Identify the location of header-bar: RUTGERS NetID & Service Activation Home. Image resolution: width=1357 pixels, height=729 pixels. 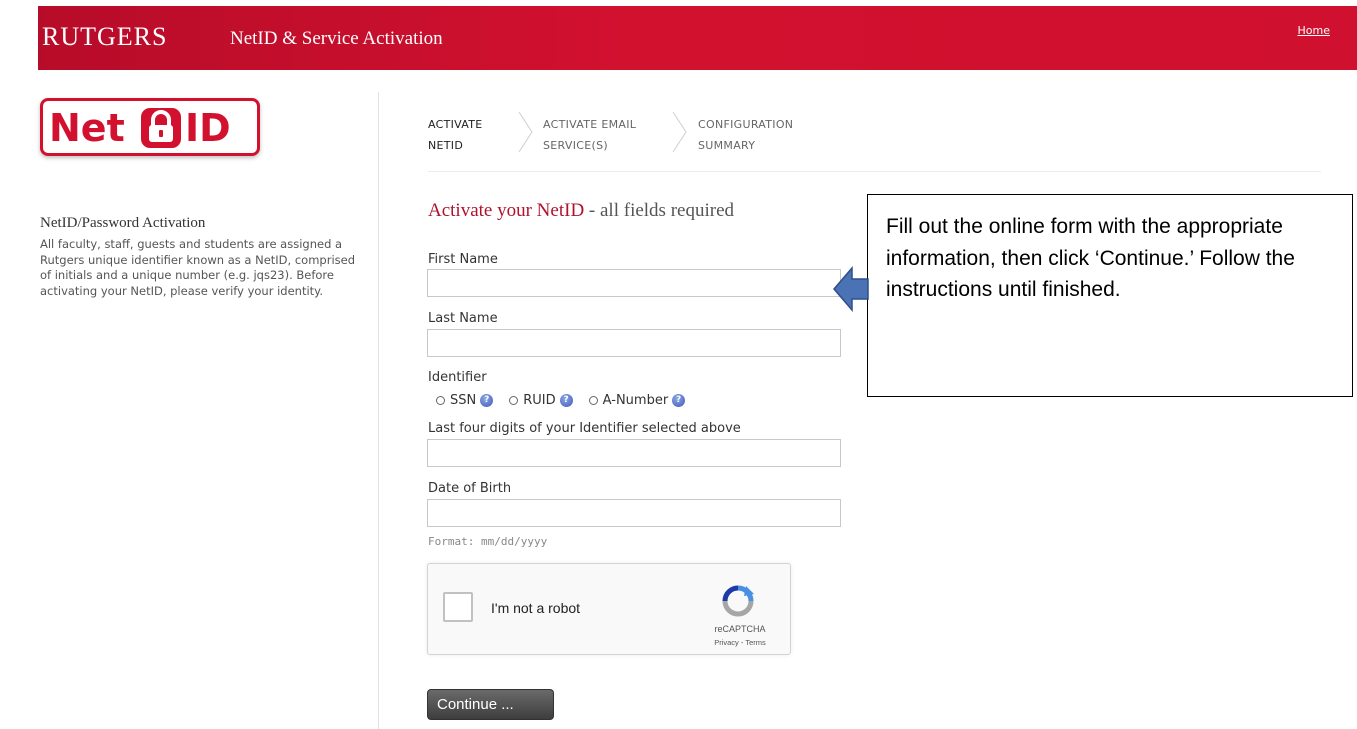
(697, 38).